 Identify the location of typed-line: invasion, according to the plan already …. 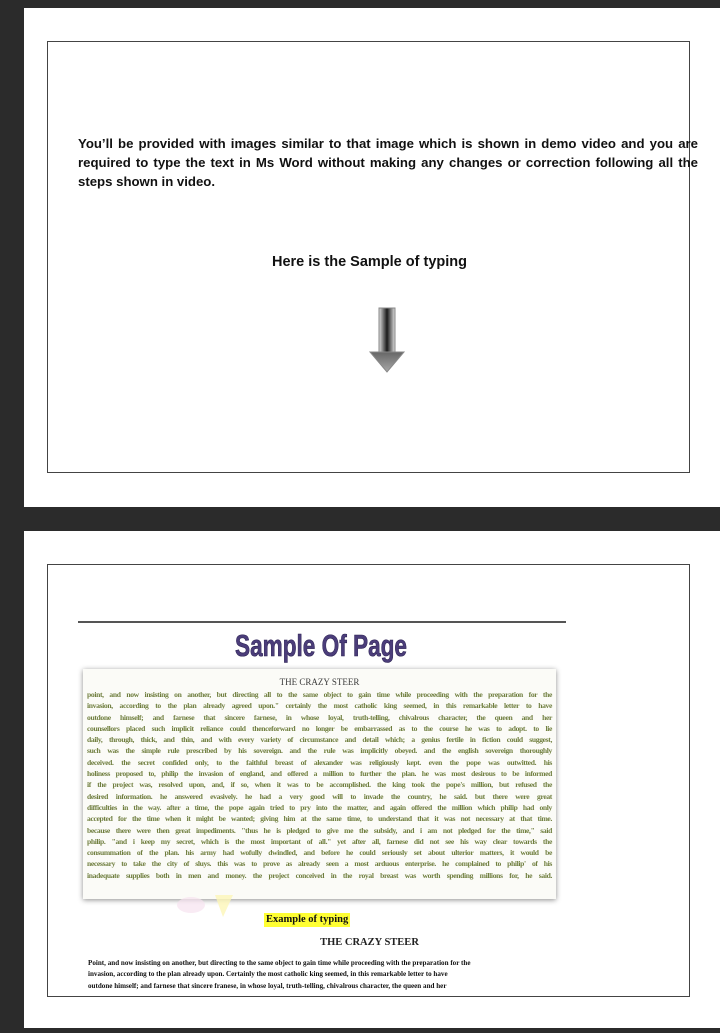
(268, 974).